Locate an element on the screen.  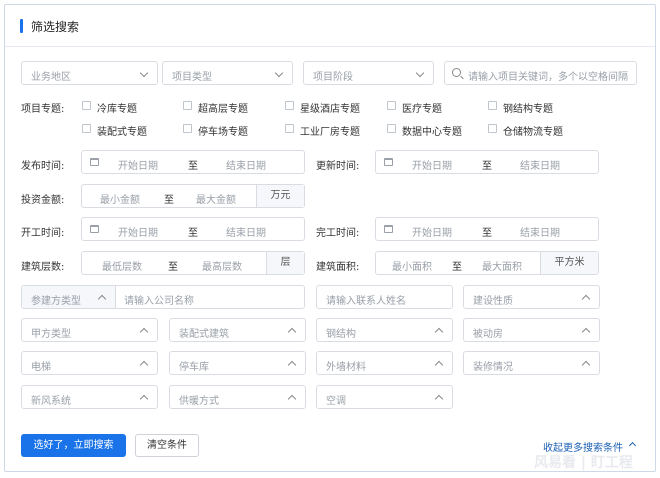
topic-label: 医疗专题 is located at coordinates (422, 109).